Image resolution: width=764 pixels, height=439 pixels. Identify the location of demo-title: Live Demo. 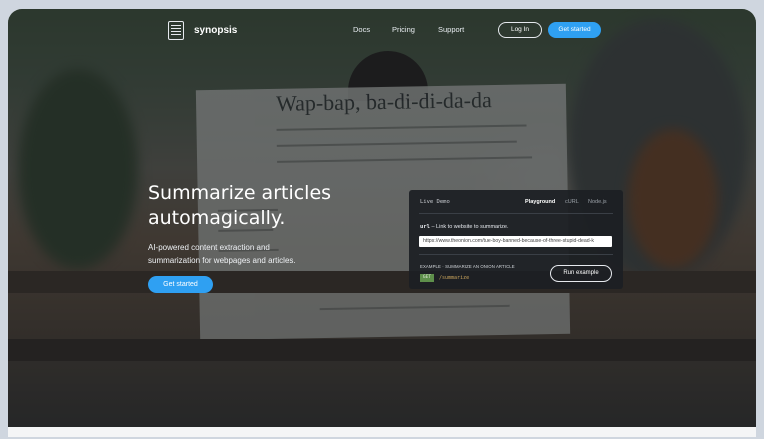
(435, 202).